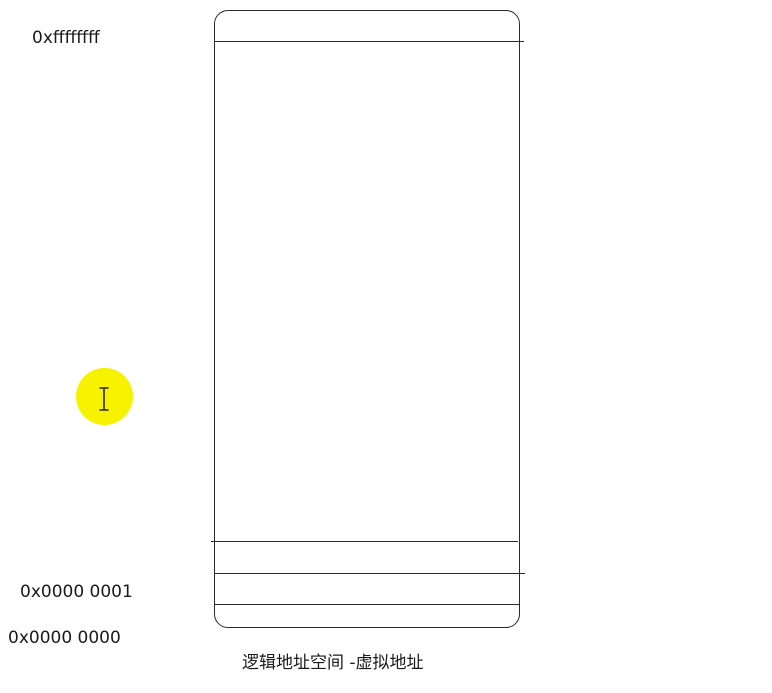  Describe the element at coordinates (369, 41) in the screenshot. I see `address-space-divider-top` at that location.